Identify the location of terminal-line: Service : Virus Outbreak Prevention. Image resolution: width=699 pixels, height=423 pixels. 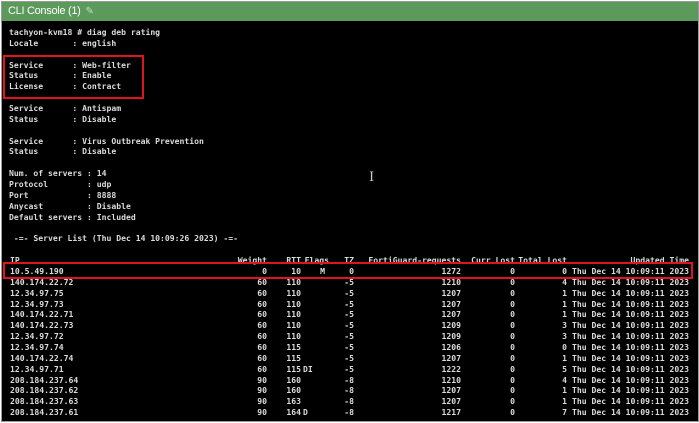
(106, 140).